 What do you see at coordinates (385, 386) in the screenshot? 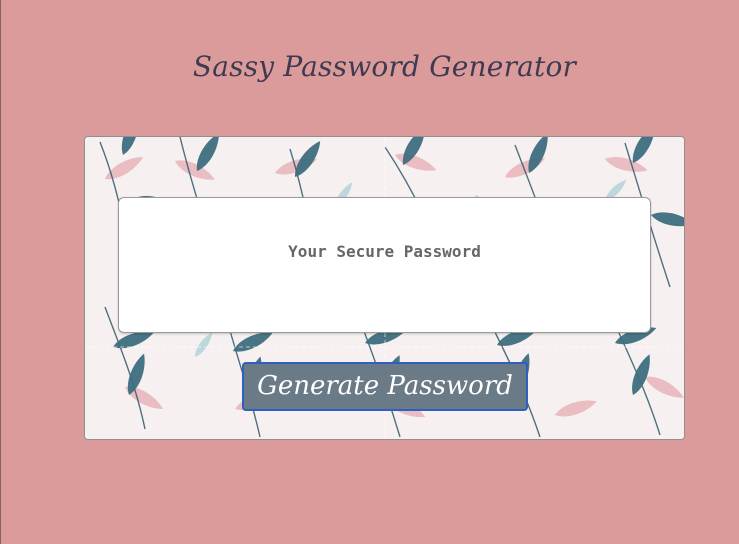
I see `generate-password-button: Generate Password` at bounding box center [385, 386].